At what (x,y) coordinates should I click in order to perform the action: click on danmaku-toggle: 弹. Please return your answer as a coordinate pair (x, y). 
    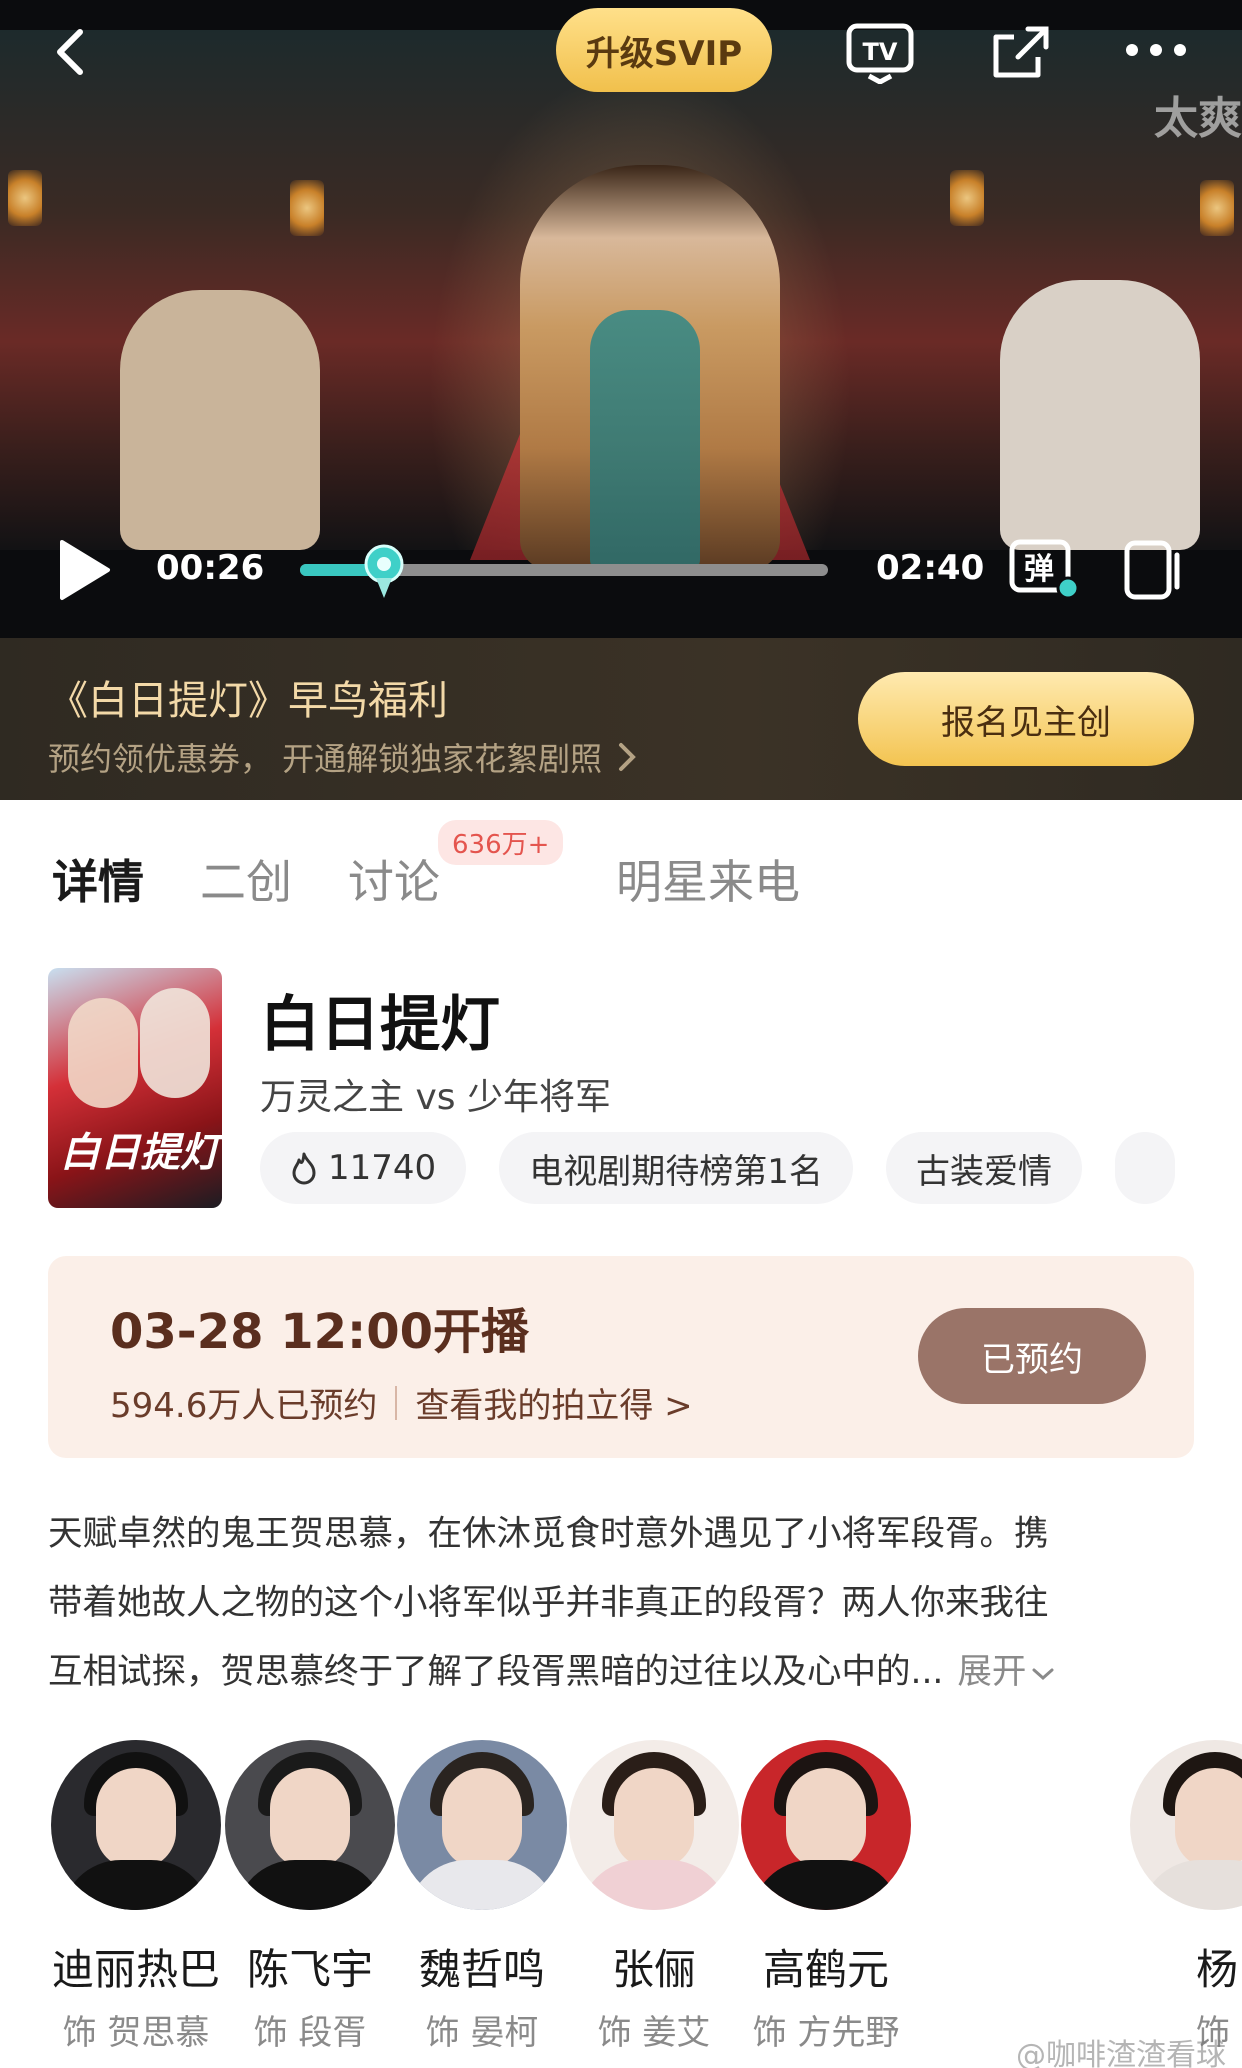
    Looking at the image, I should click on (1046, 570).